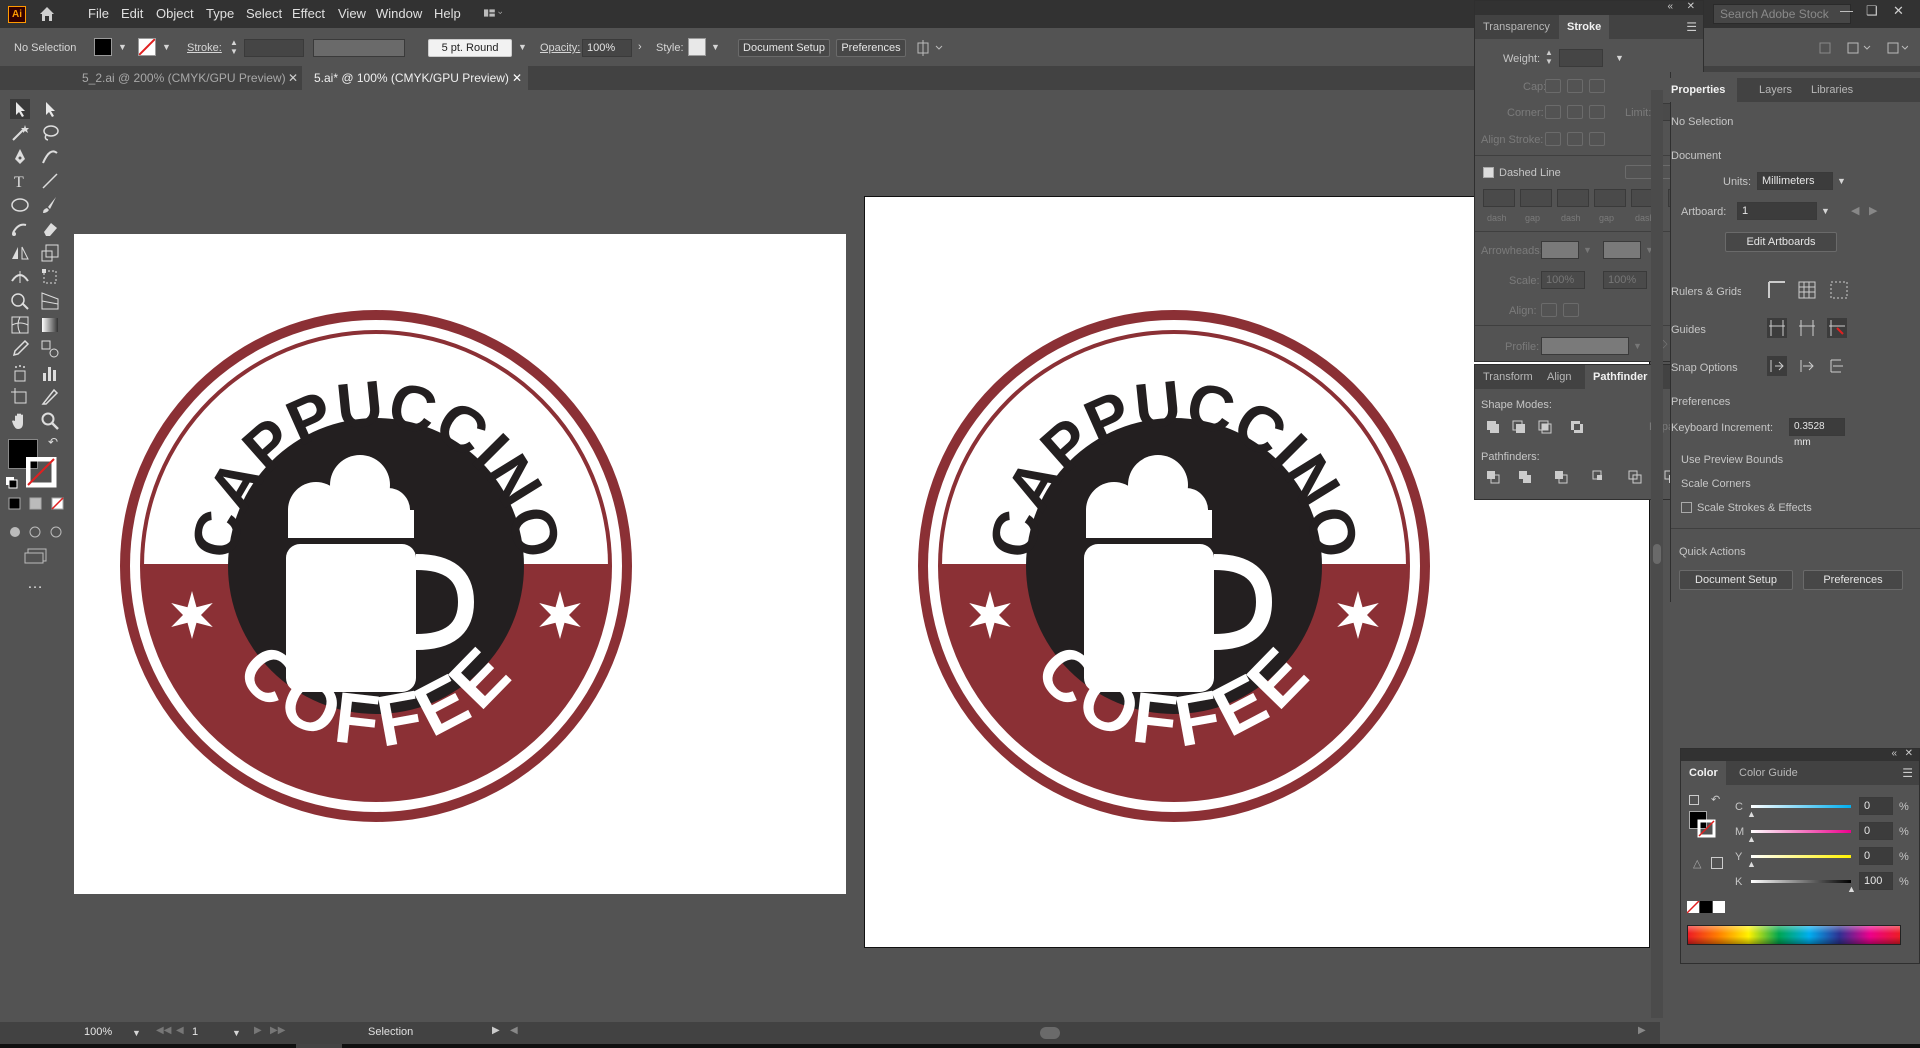  I want to click on profile-select, so click(1585, 346).